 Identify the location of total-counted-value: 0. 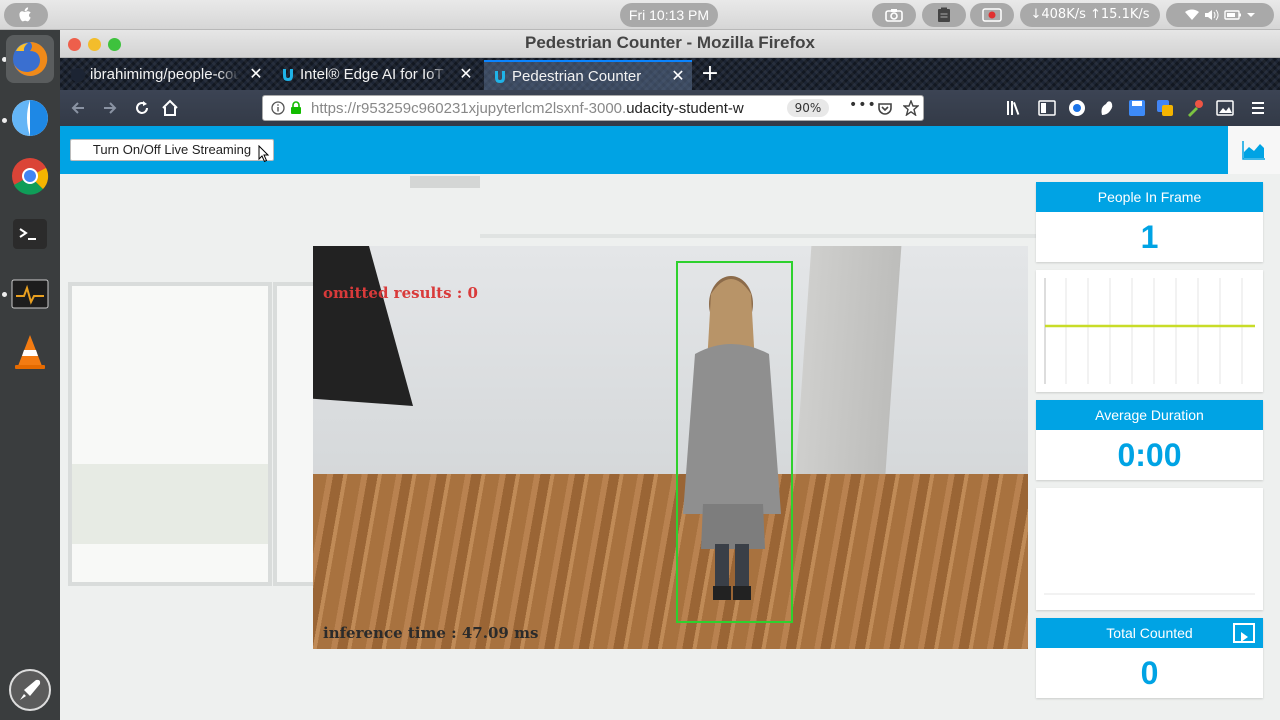
(1149, 673).